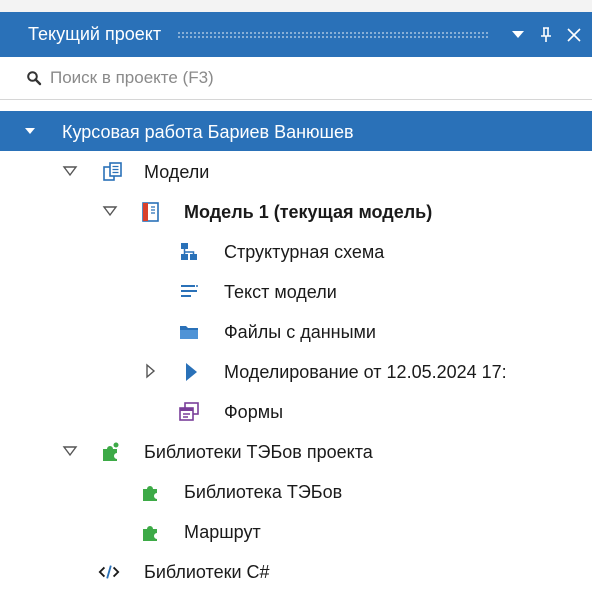 The width and height of the screenshot is (592, 597). I want to click on dropdown-button, so click(518, 35).